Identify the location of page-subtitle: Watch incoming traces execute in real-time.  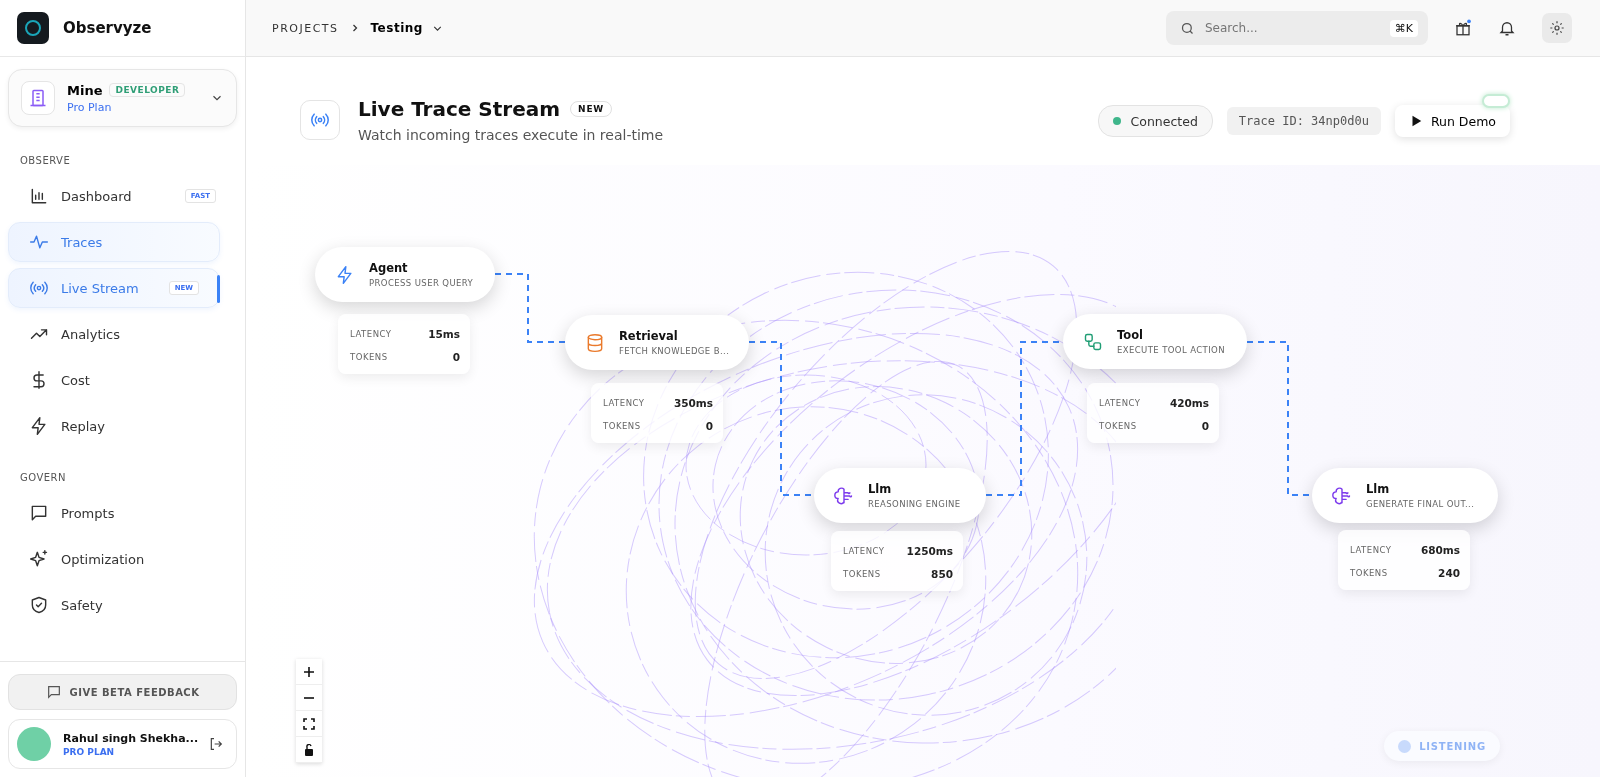
(511, 135).